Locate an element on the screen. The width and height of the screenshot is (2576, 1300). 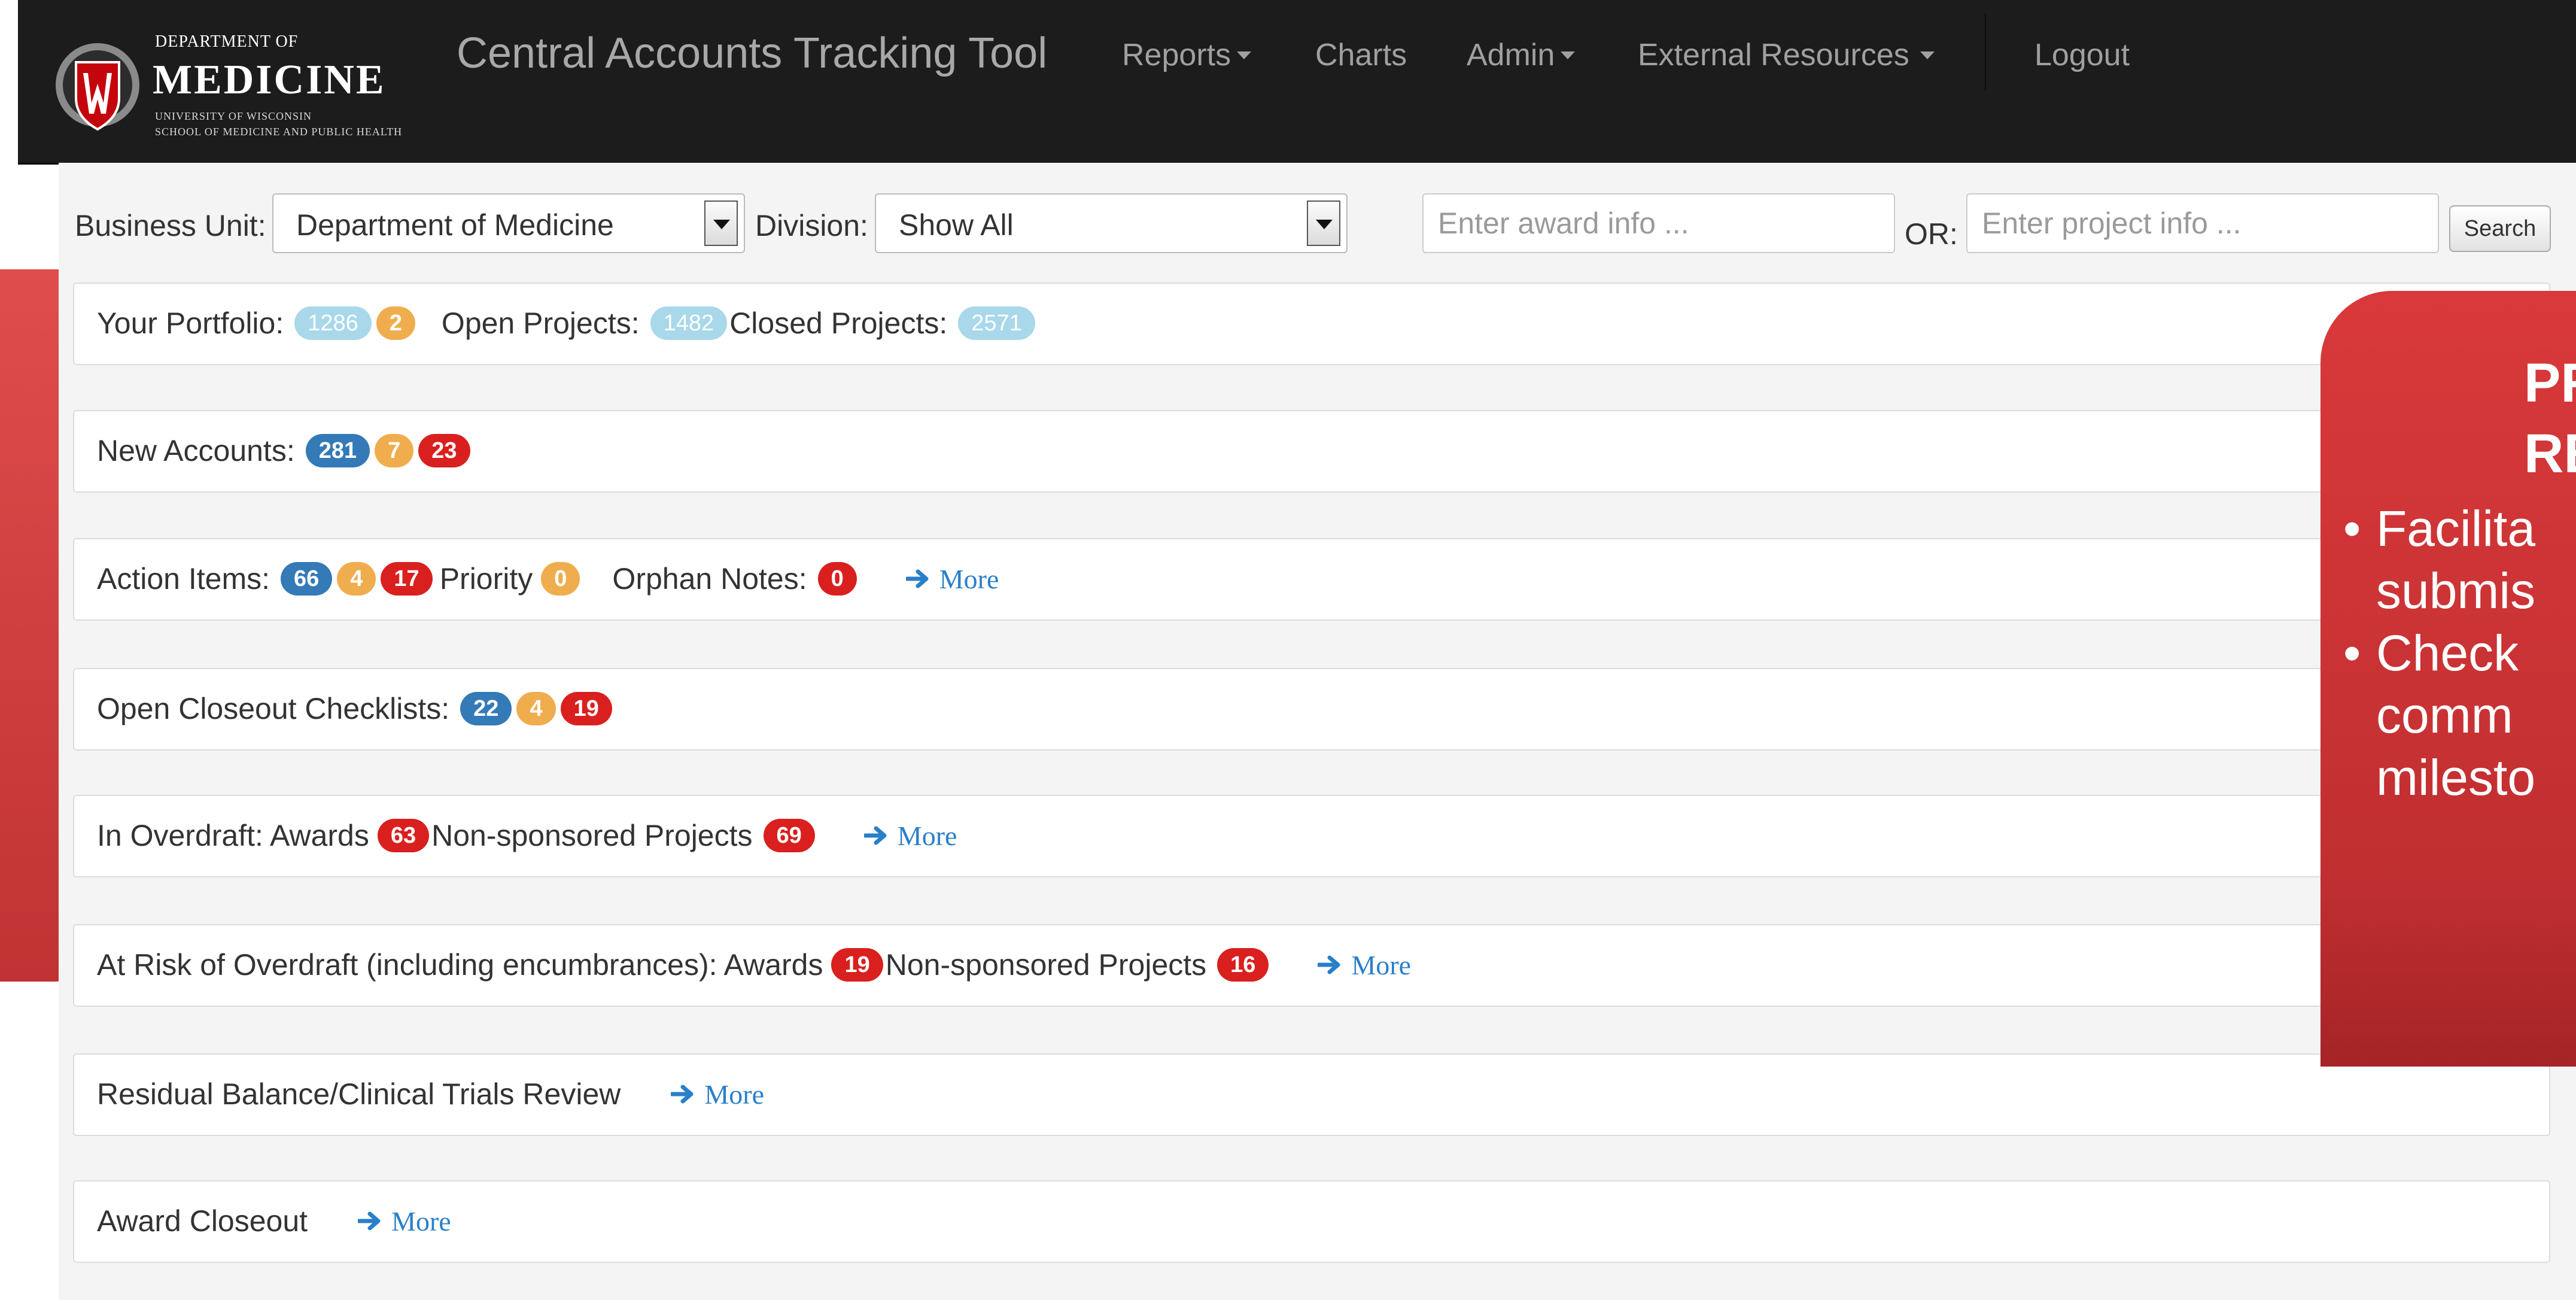
award-closeout-more-link: More is located at coordinates (405, 1221).